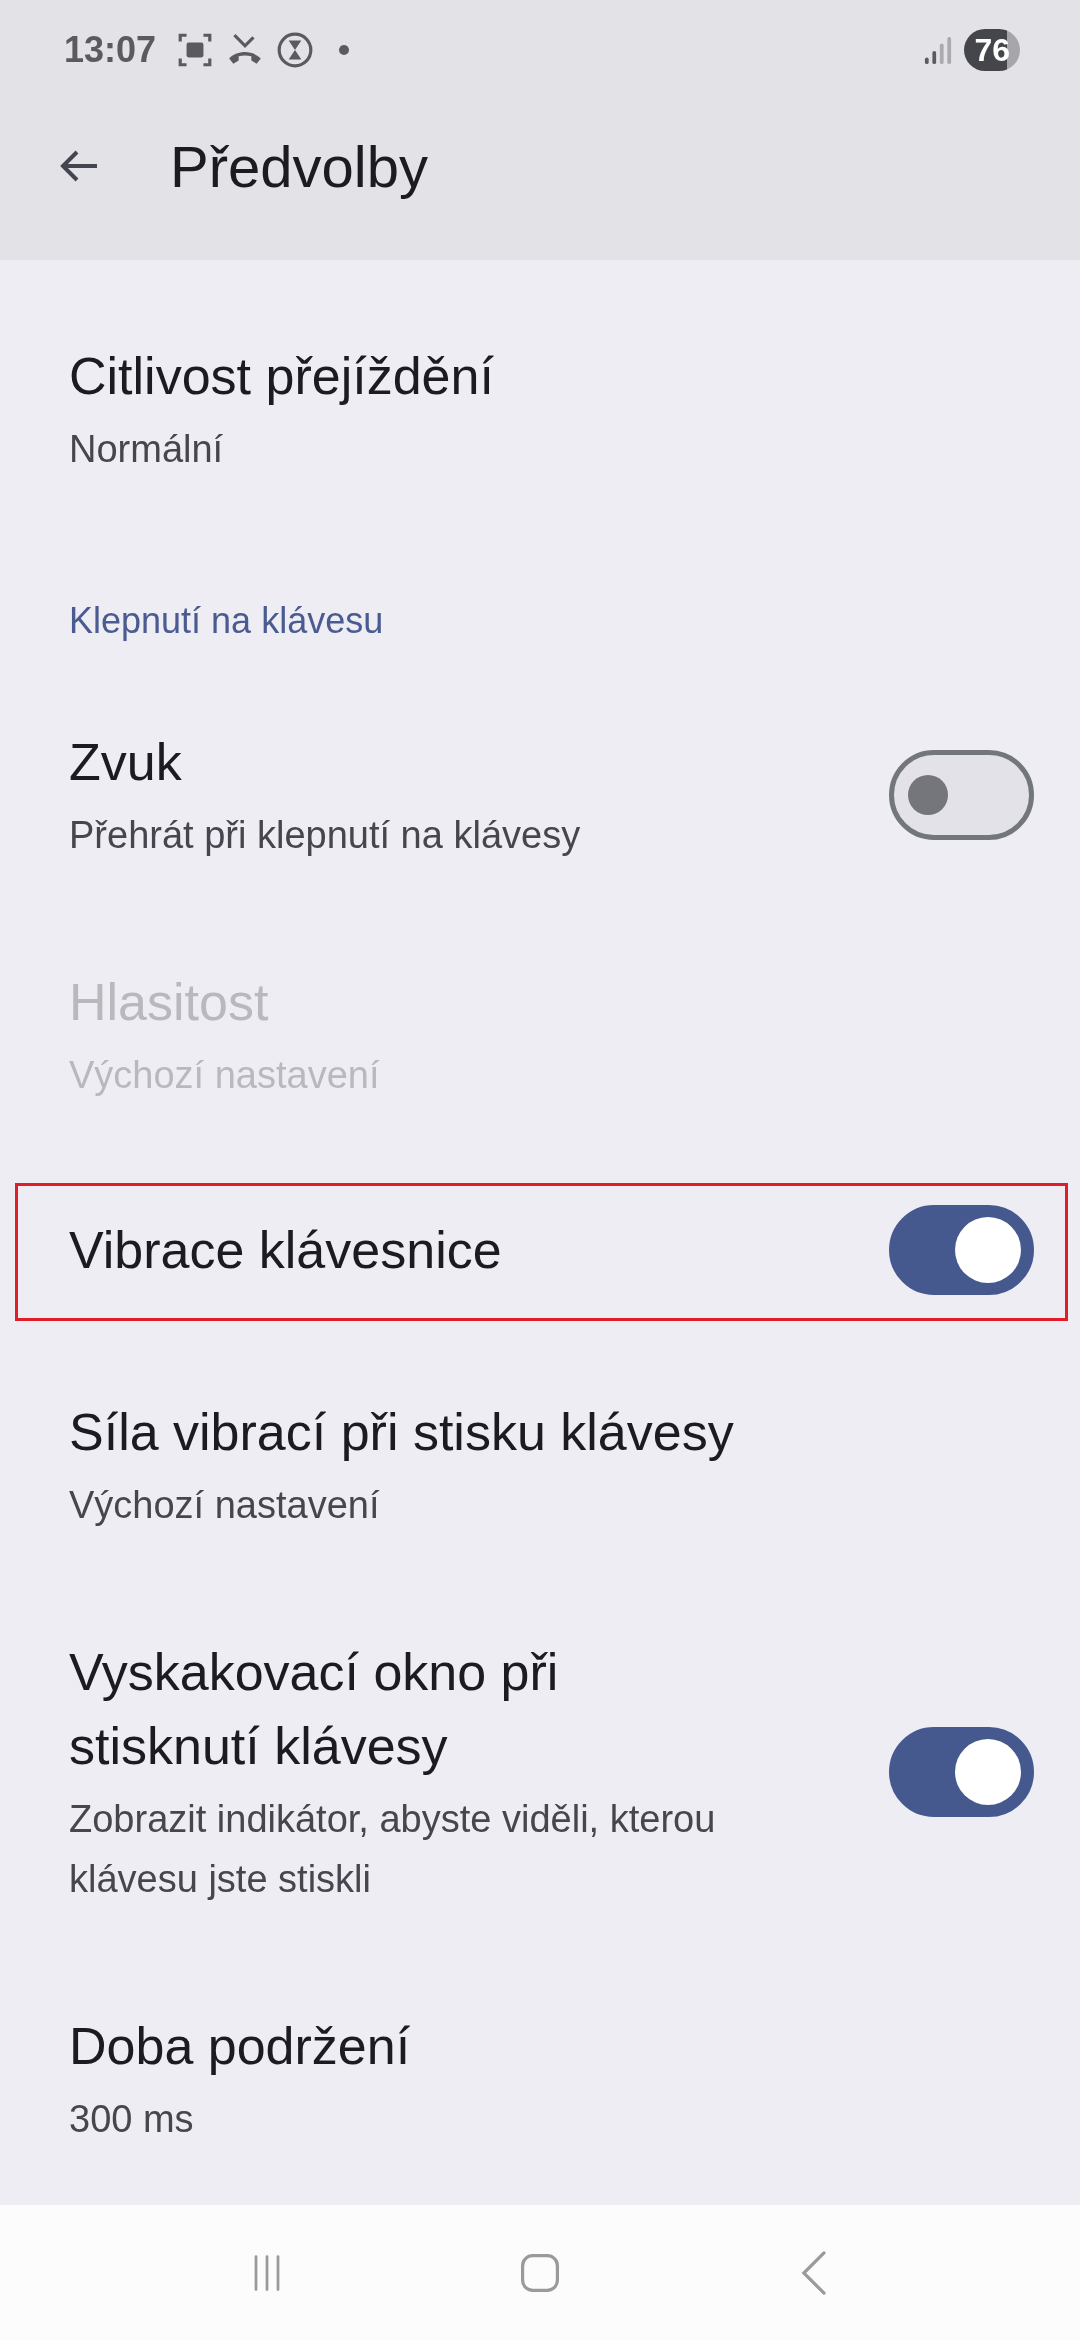 The width and height of the screenshot is (1080, 2340). What do you see at coordinates (551, 376) in the screenshot?
I see `setting-title: Citlivost přejíždění` at bounding box center [551, 376].